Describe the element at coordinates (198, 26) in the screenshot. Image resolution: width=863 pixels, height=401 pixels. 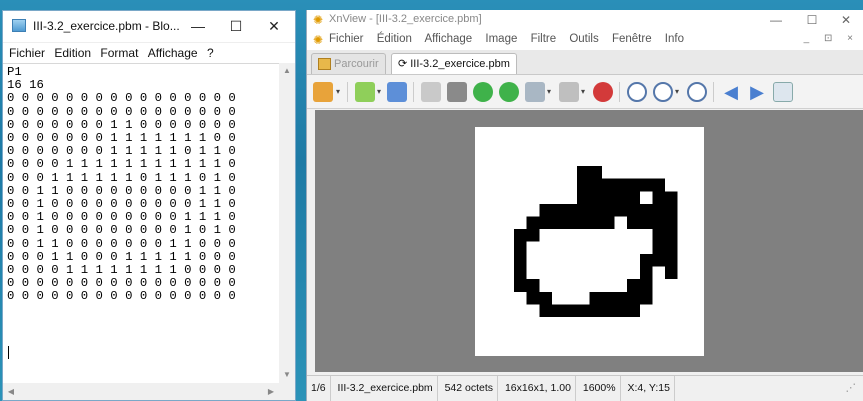
I see `notepad-minimize-button: —` at that location.